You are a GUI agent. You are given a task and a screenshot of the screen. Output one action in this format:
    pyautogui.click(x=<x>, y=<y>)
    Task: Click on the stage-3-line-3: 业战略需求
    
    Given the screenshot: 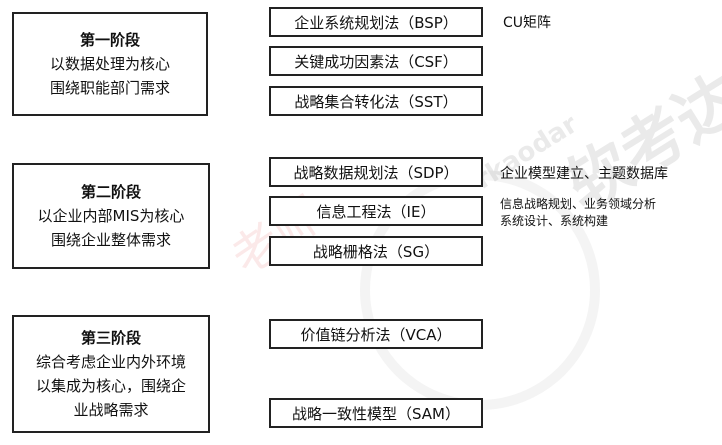 What is the action you would take?
    pyautogui.click(x=111, y=410)
    